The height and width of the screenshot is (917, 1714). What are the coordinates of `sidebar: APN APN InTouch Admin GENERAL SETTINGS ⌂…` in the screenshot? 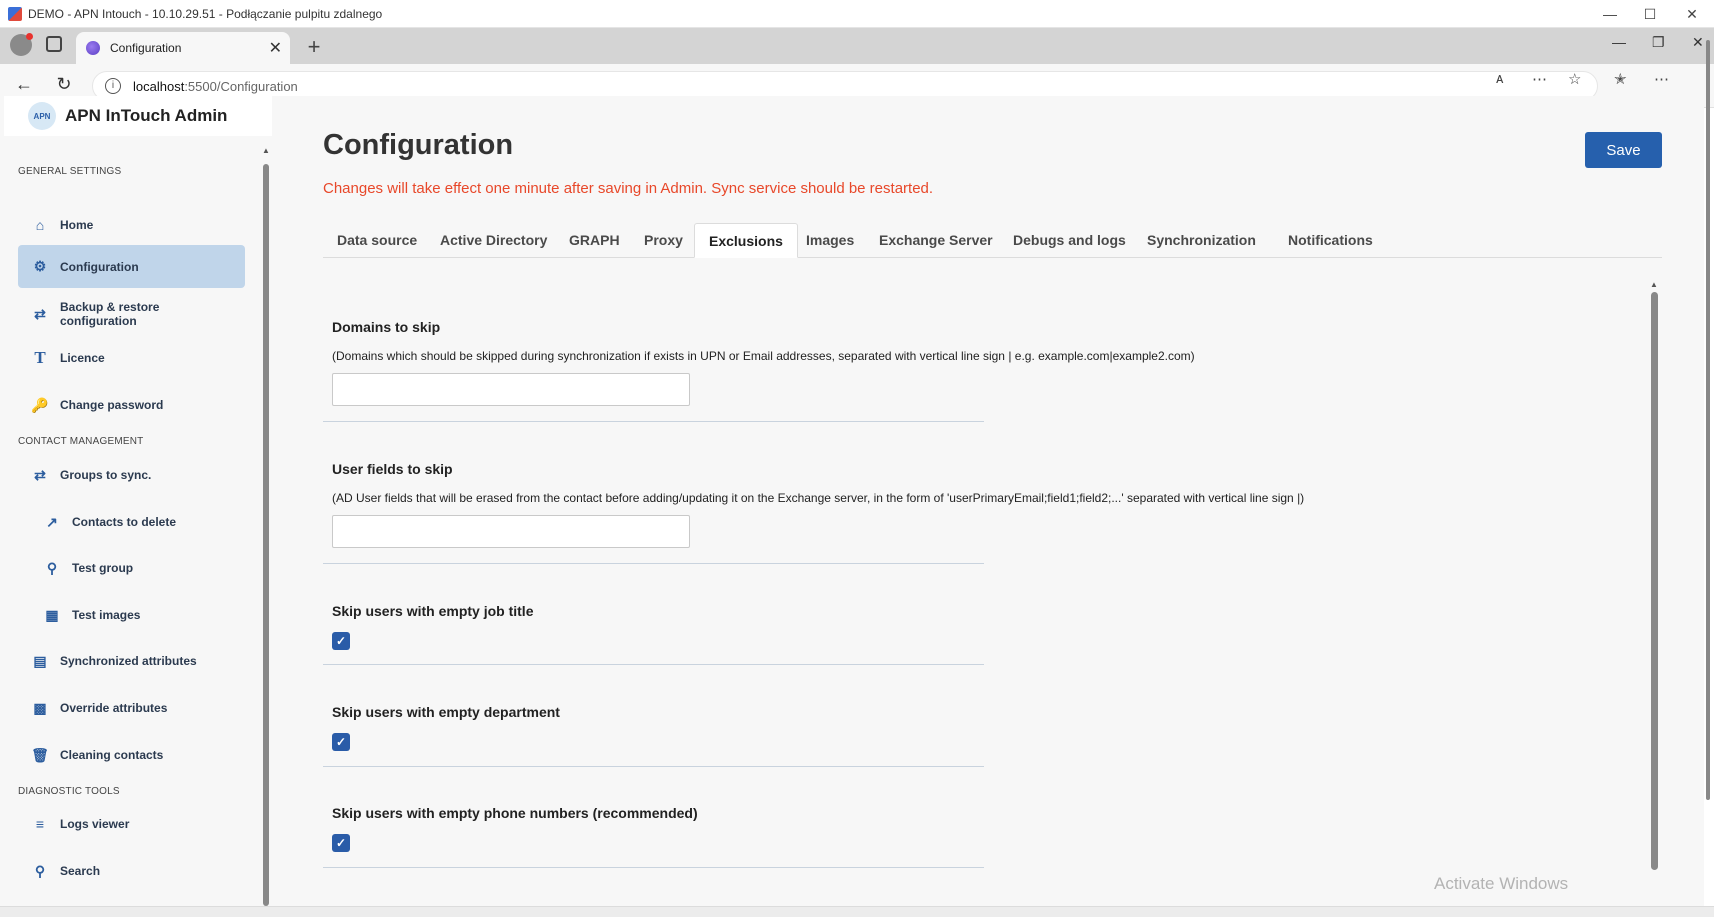 It's located at (138, 501).